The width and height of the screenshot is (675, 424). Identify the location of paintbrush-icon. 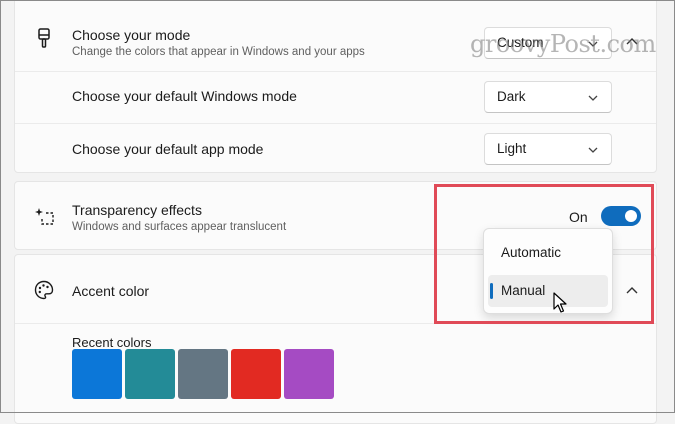
(44, 38).